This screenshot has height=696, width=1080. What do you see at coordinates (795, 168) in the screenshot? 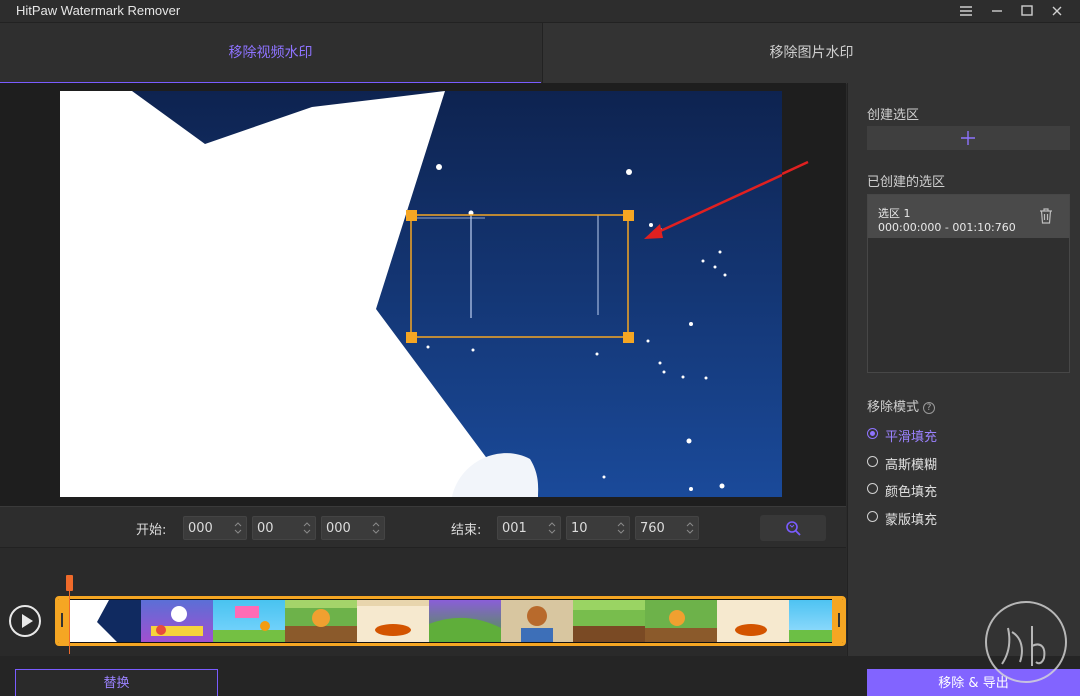
I see `arrow-tail` at bounding box center [795, 168].